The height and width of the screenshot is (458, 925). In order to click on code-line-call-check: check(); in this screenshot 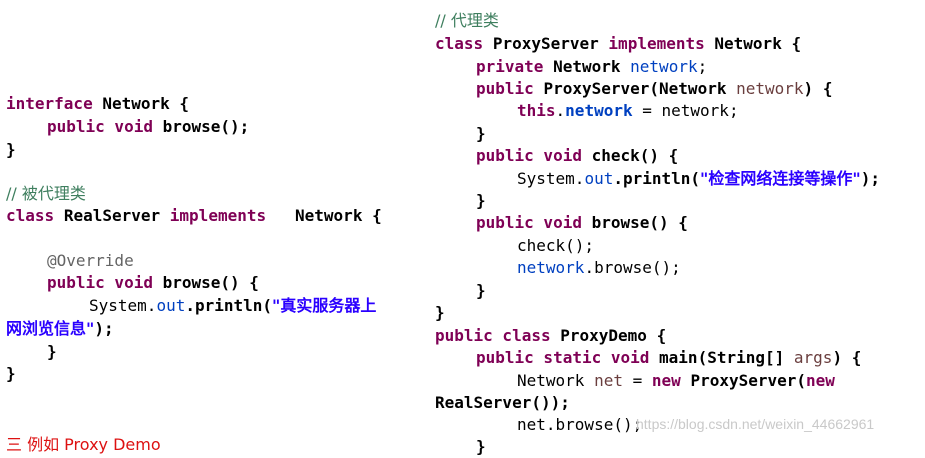, I will do `click(556, 245)`.